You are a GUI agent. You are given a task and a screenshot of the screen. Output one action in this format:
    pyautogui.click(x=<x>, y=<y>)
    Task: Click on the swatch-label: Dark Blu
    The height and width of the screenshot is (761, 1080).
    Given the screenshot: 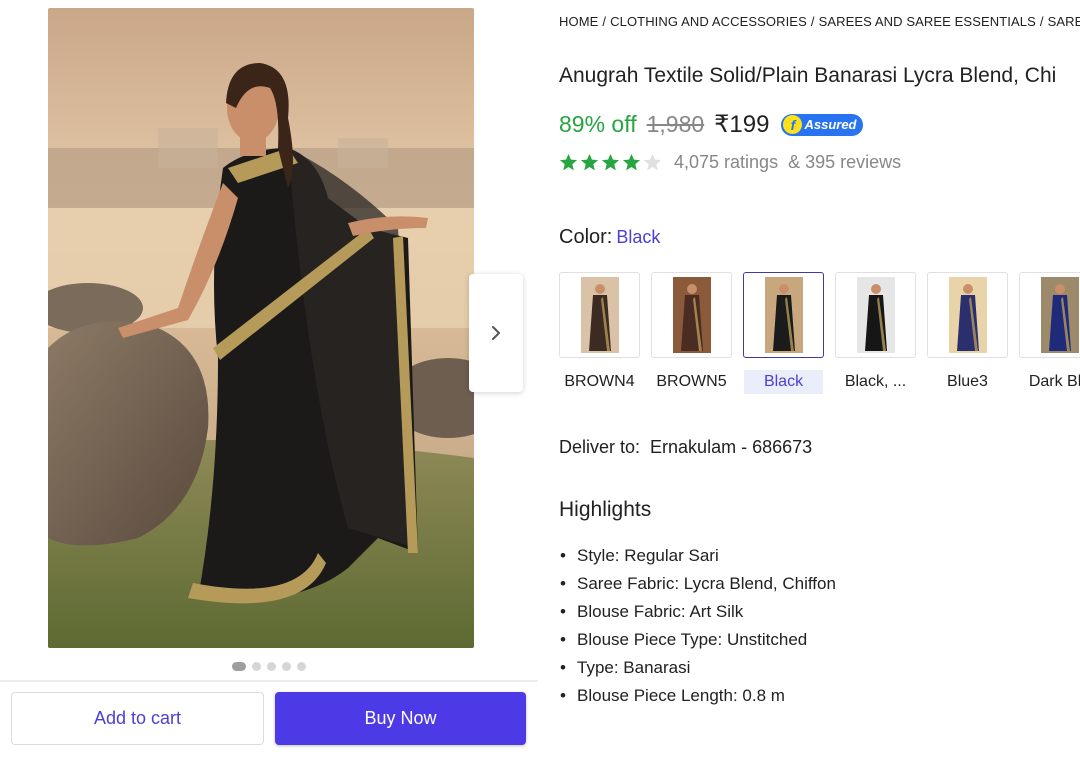 What is the action you would take?
    pyautogui.click(x=1054, y=381)
    